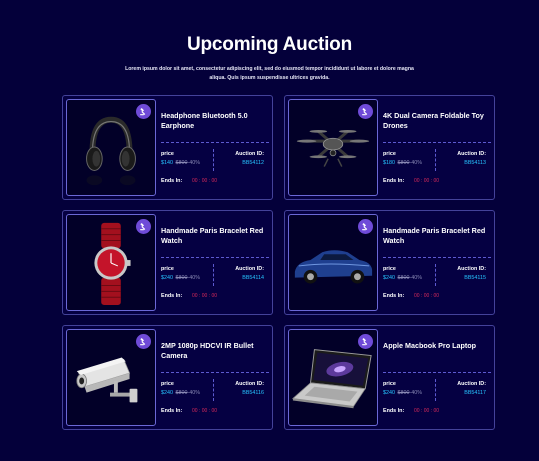 Image resolution: width=539 pixels, height=461 pixels. What do you see at coordinates (475, 393) in the screenshot?
I see `auction-id-value: BB54117` at bounding box center [475, 393].